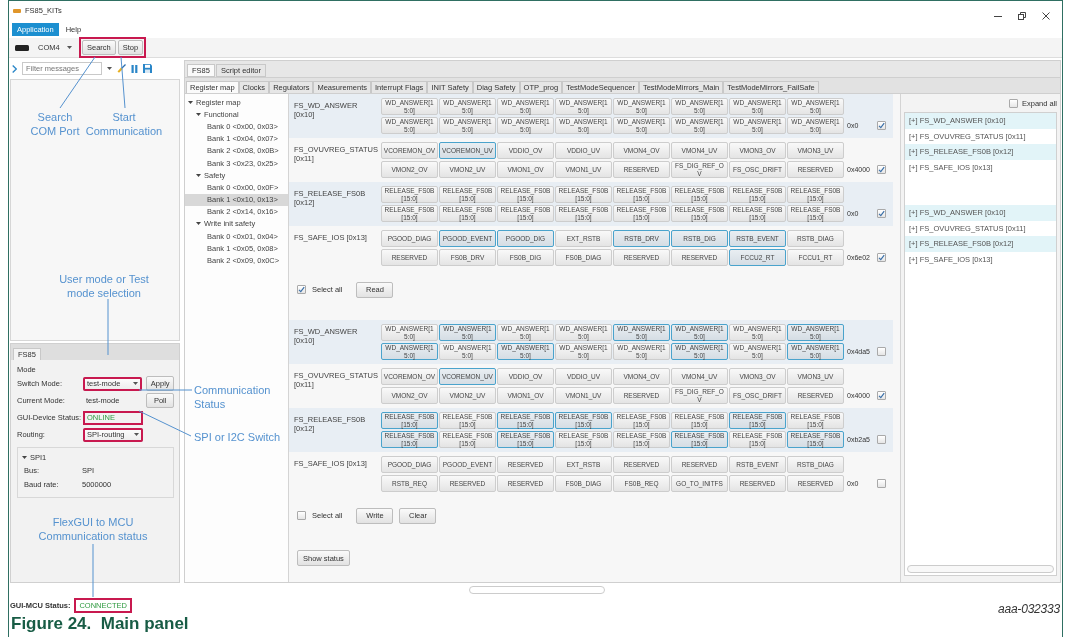 This screenshot has height=637, width=1069. I want to click on restore-icon, so click(1022, 16).